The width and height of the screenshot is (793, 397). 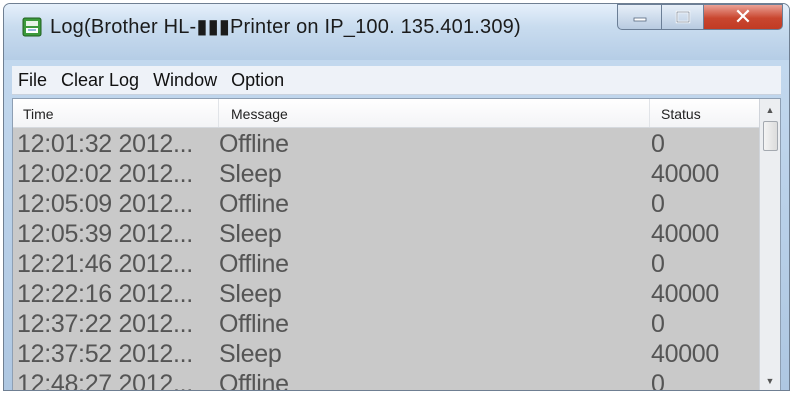 What do you see at coordinates (396, 80) in the screenshot?
I see `menu-bar: File Clear Log Window Option` at bounding box center [396, 80].